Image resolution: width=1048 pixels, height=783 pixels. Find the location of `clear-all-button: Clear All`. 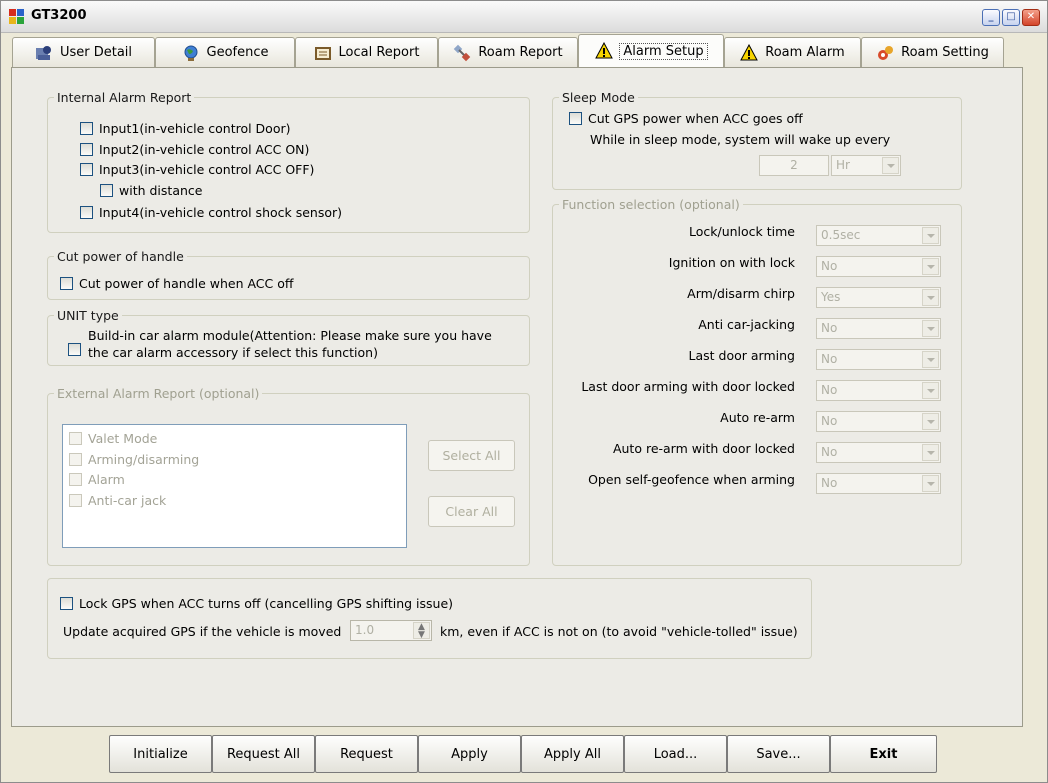

clear-all-button: Clear All is located at coordinates (471, 511).